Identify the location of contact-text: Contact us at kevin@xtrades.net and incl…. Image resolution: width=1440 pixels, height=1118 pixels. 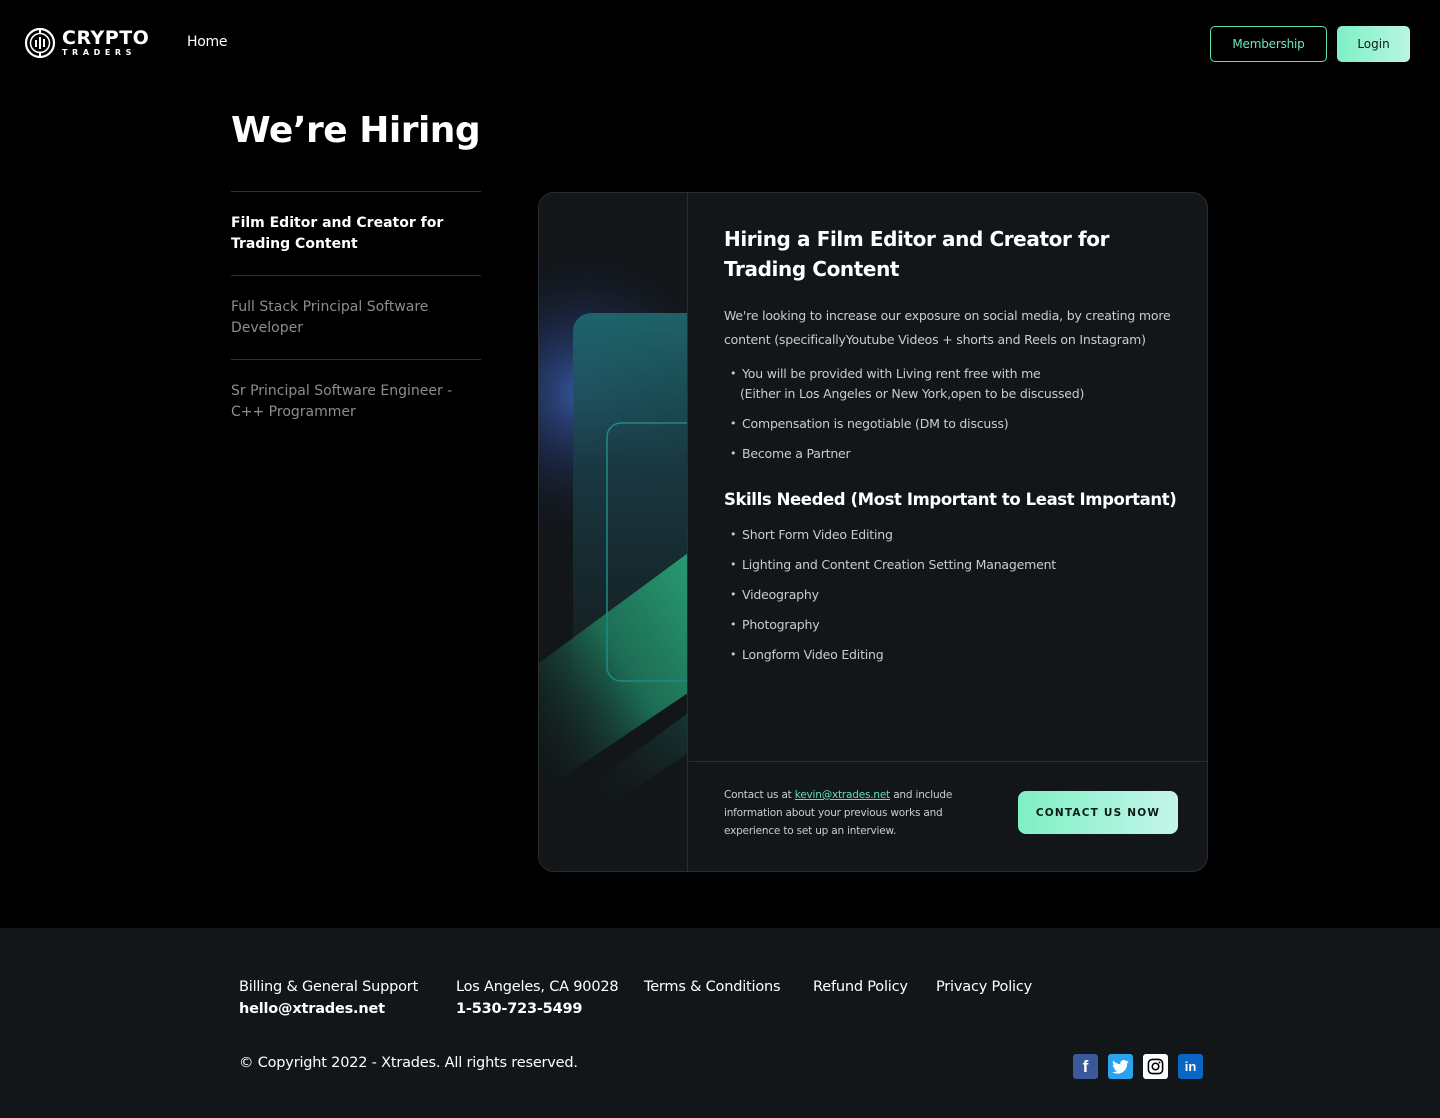
(841, 813).